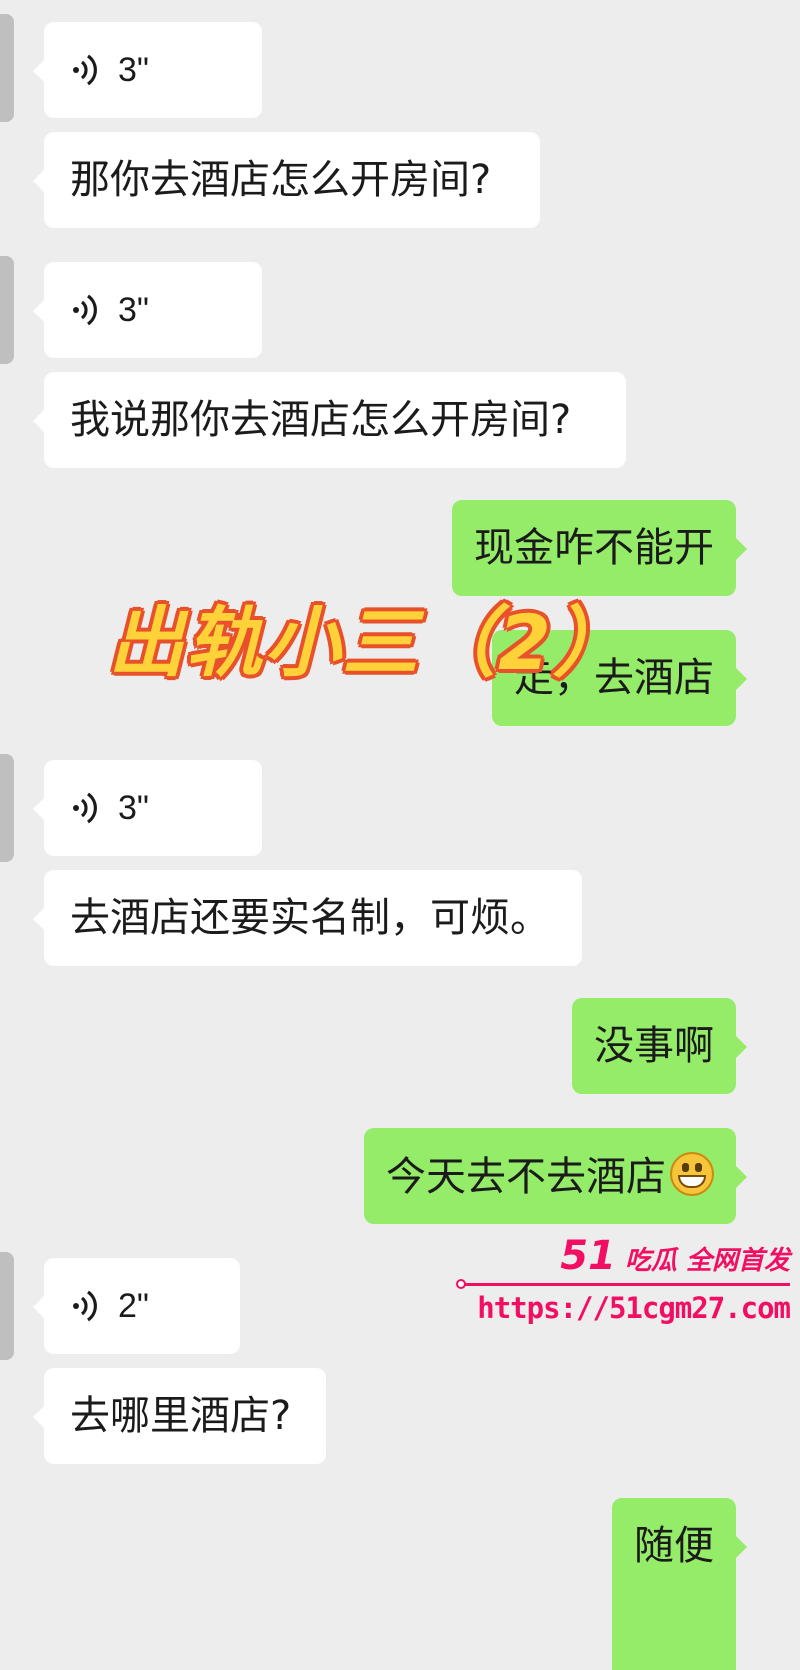 The height and width of the screenshot is (1670, 800). I want to click on voice-message-bubble: 2", so click(136, 1306).